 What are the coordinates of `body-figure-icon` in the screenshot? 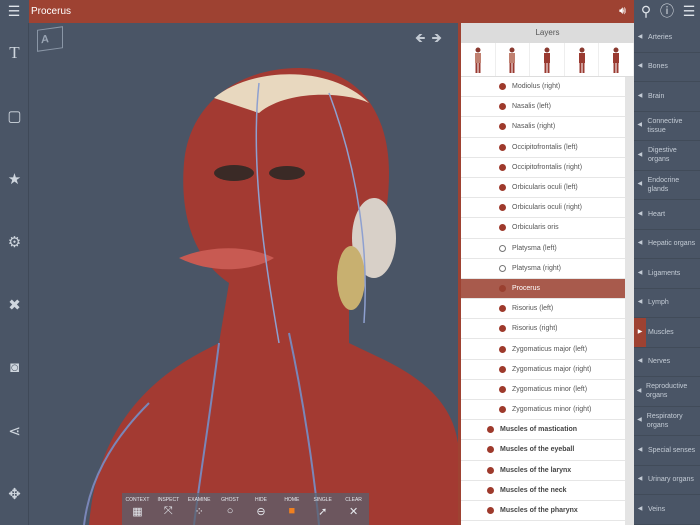 It's located at (616, 60).